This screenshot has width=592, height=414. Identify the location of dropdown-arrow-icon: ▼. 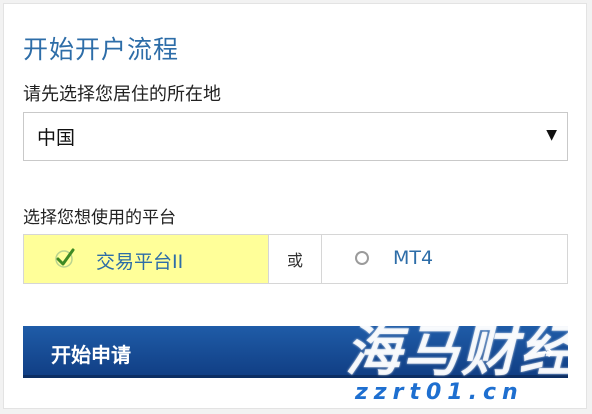
(551, 135).